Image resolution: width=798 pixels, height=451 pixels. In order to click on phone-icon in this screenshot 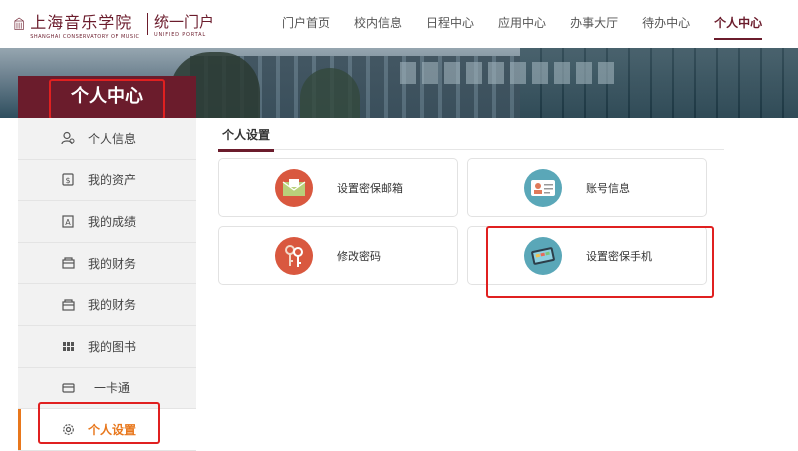, I will do `click(543, 255)`.